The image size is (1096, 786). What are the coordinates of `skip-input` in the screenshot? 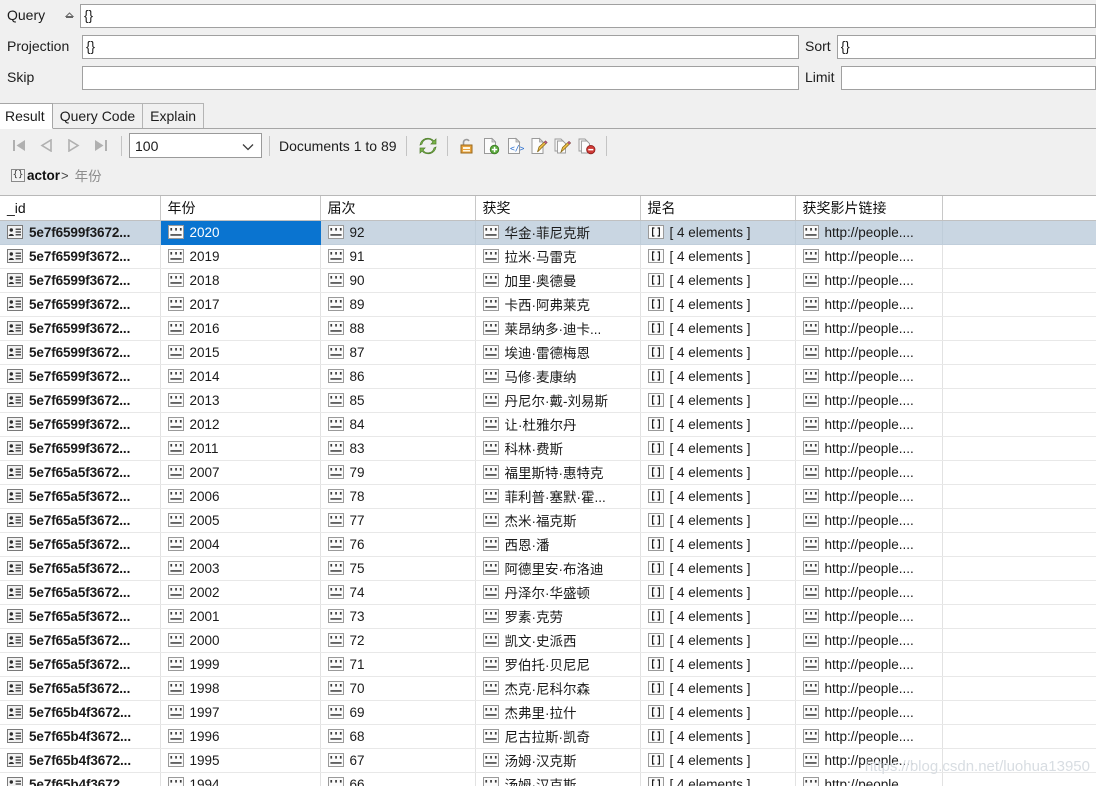 It's located at (440, 77).